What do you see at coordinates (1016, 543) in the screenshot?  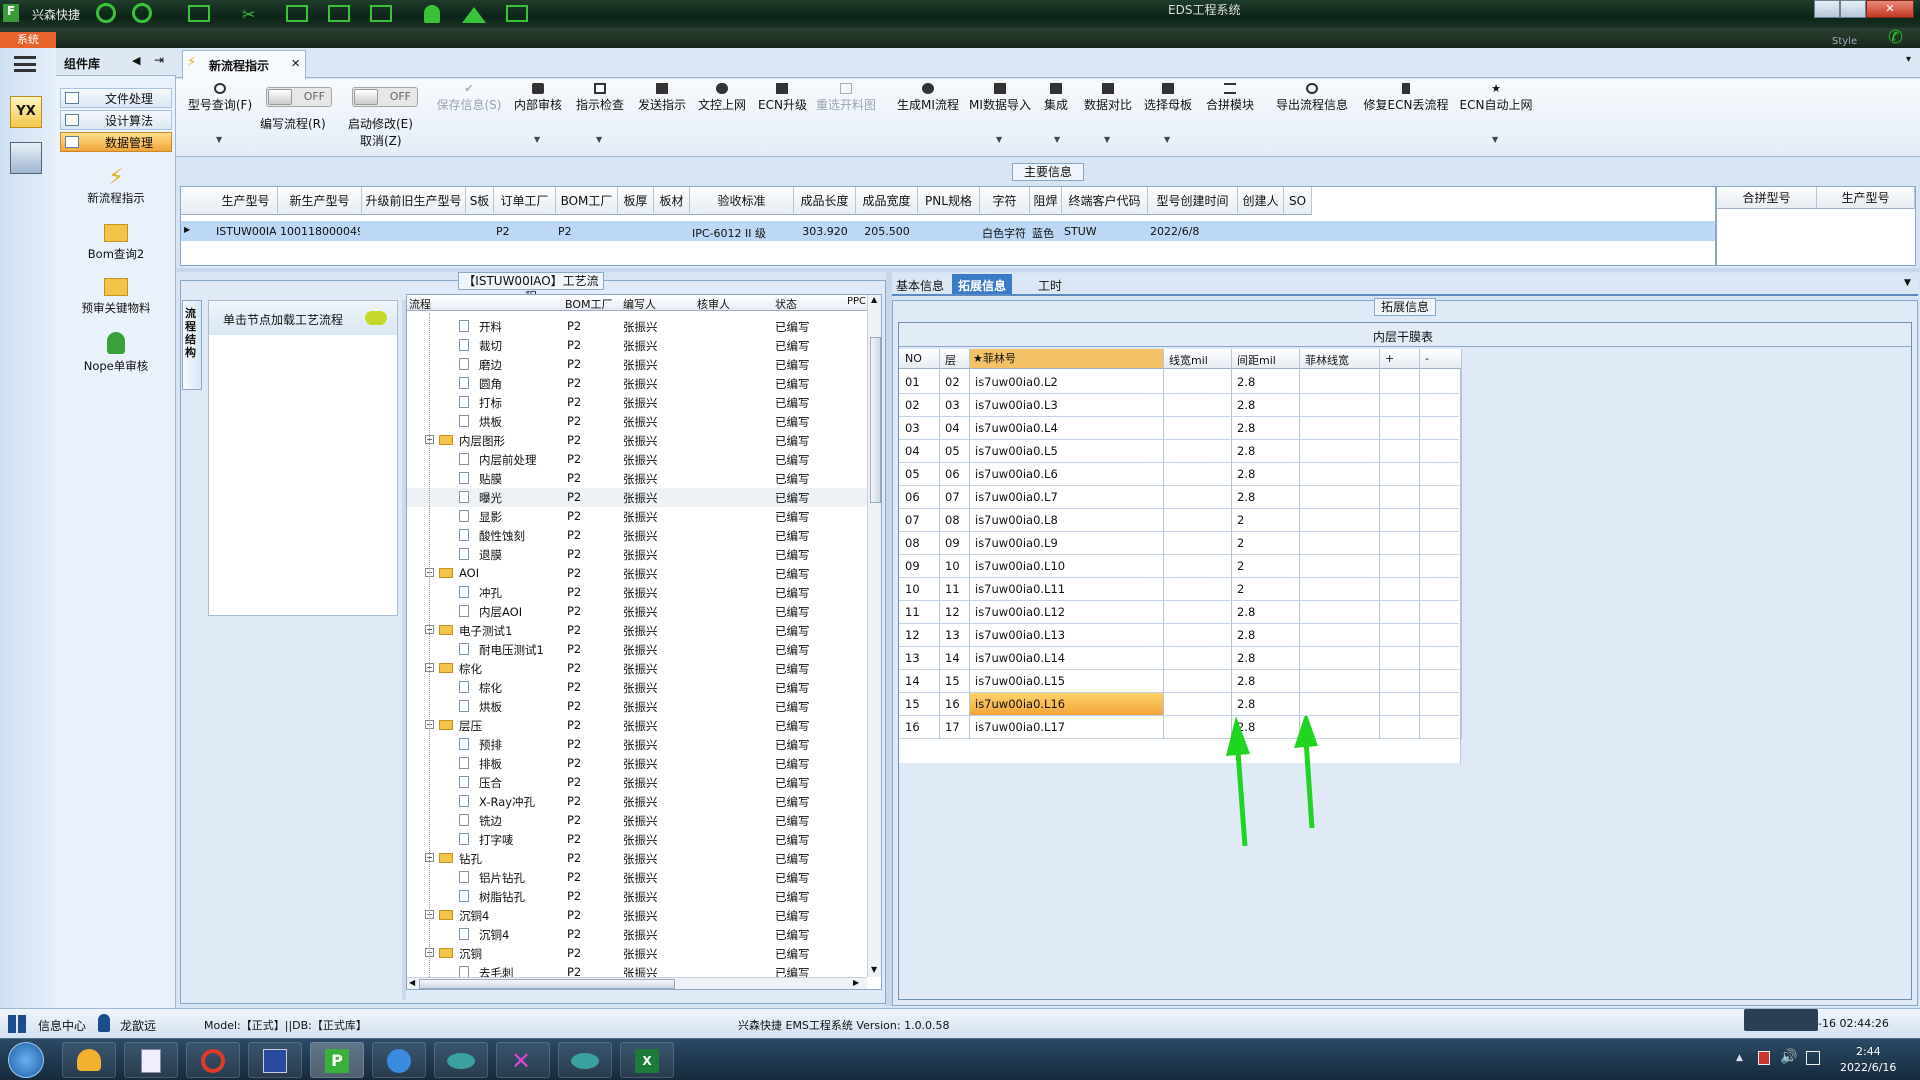 I see `film-cell: is7uw00ia0.L9` at bounding box center [1016, 543].